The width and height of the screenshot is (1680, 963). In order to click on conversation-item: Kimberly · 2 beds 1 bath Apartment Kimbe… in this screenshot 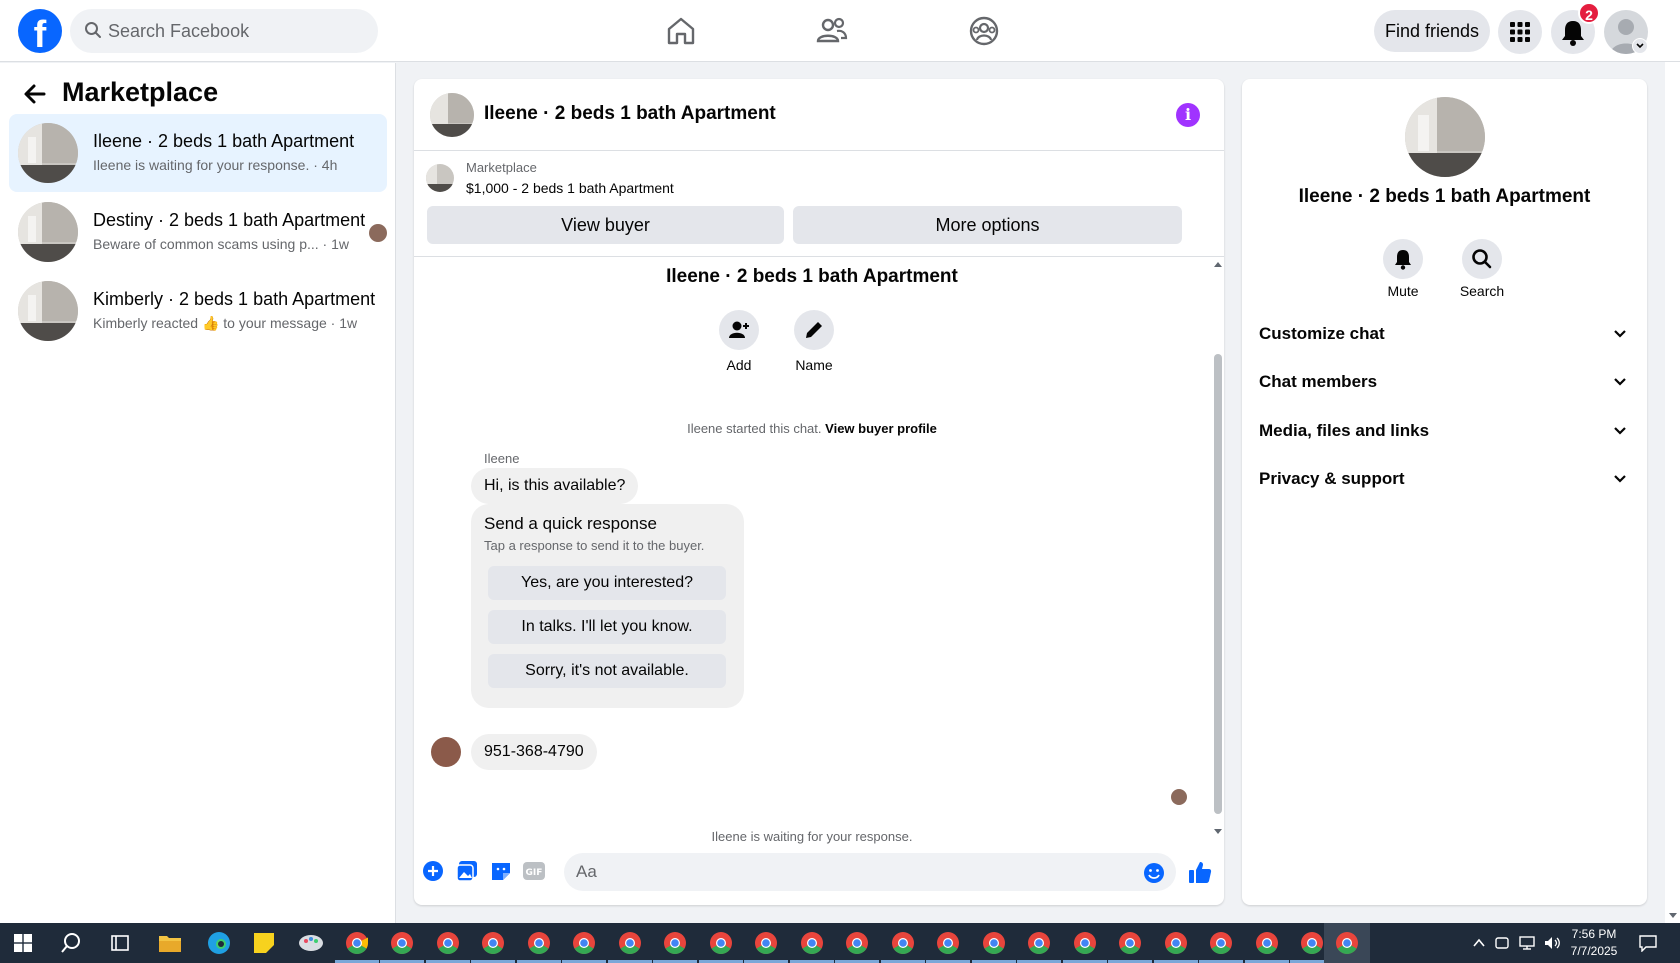, I will do `click(198, 311)`.